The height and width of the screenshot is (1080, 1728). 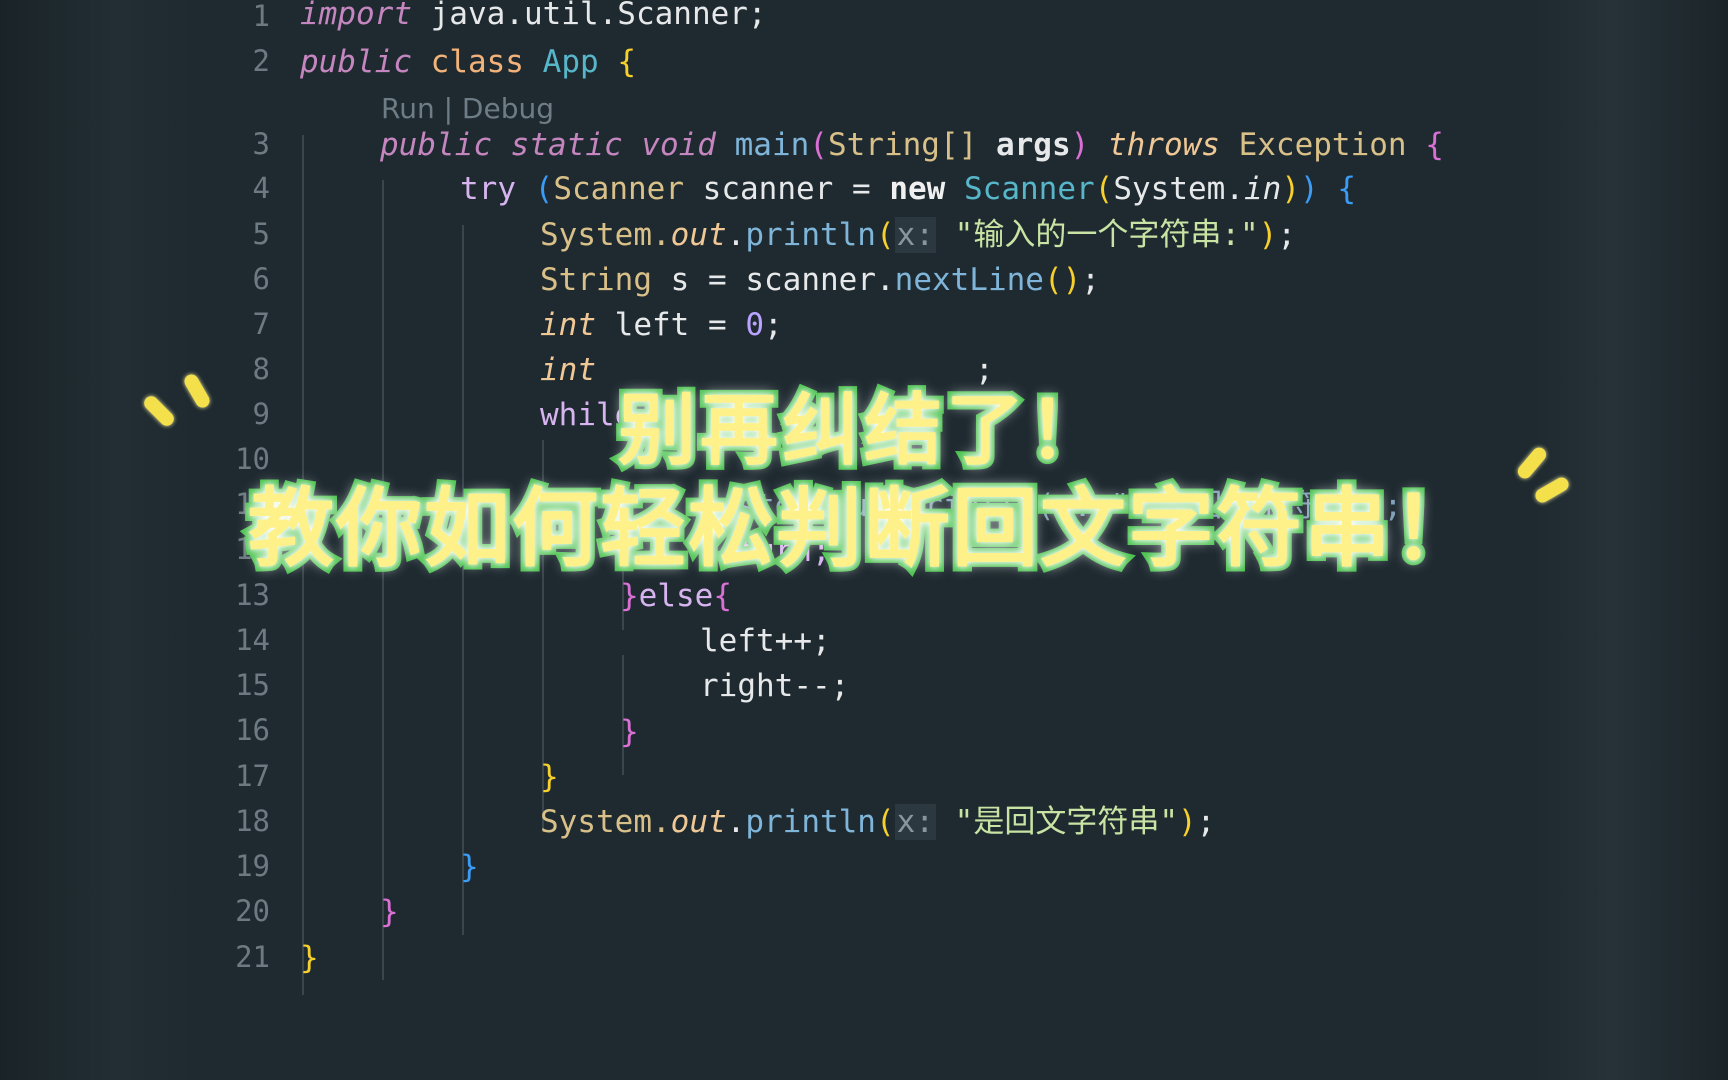 What do you see at coordinates (589, 16) in the screenshot?
I see `token-package: java.util.Scanner;` at bounding box center [589, 16].